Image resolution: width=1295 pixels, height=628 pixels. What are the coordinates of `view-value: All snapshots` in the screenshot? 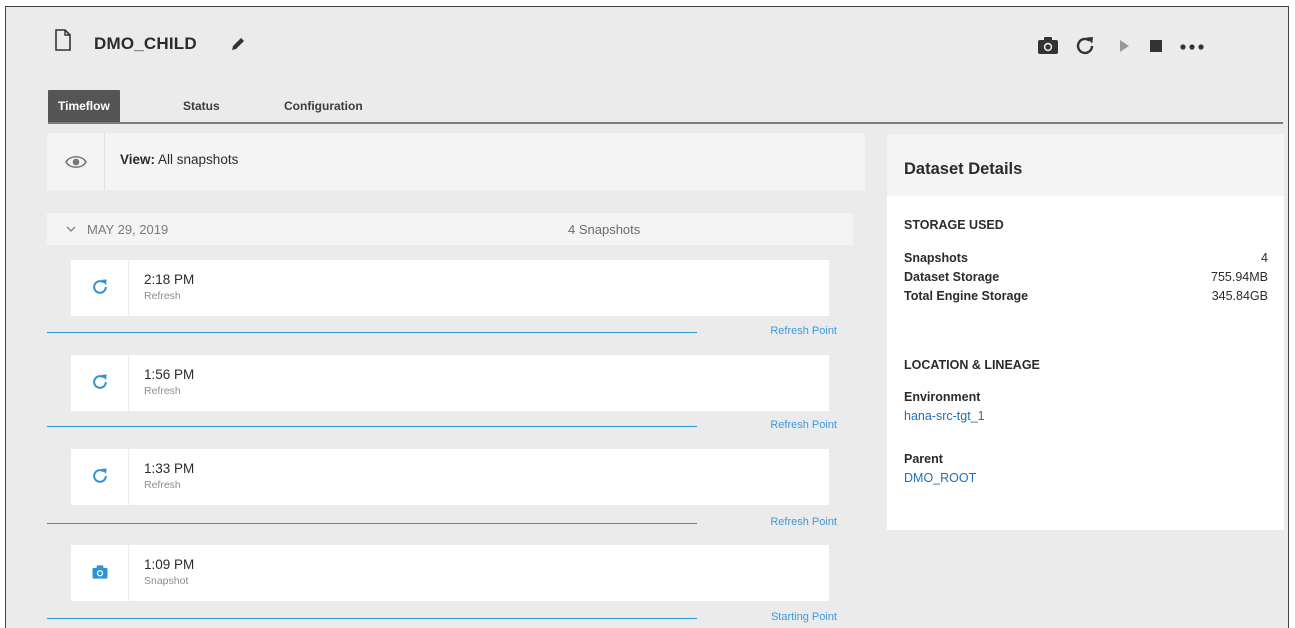 It's located at (198, 159).